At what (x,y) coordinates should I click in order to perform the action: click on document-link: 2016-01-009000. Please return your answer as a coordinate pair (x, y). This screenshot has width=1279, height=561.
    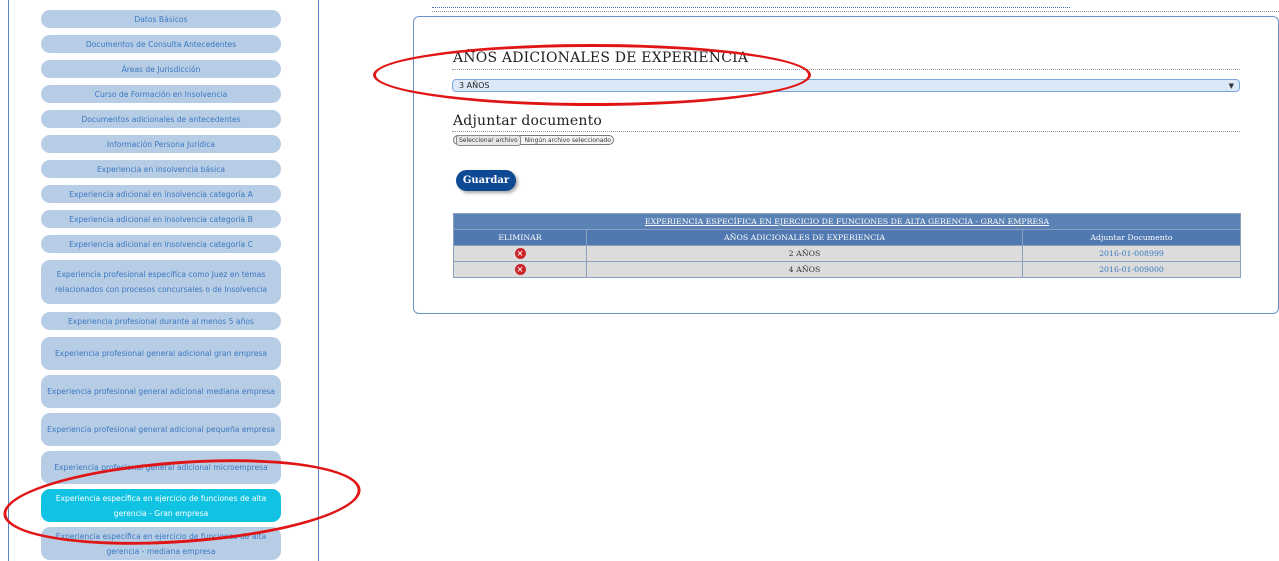
    Looking at the image, I should click on (1131, 269).